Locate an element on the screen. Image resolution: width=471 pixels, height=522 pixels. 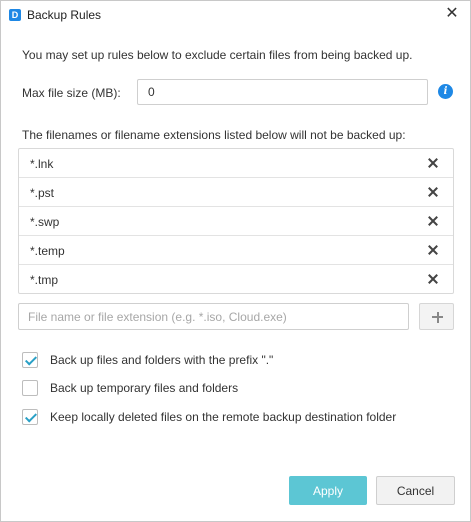
list-item: *.pst is located at coordinates (236, 192).